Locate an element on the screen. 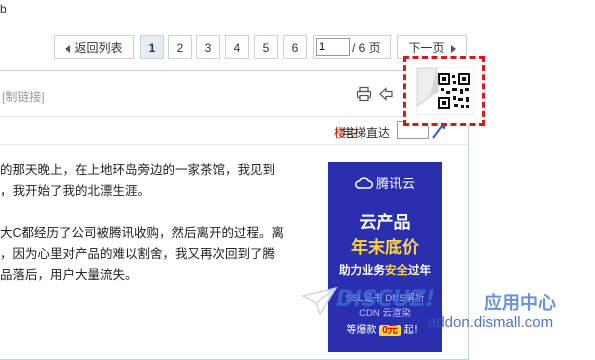  post-text-line: ，因为心里对产品的难以割舍，我又再次回到了腾 is located at coordinates (138, 254).